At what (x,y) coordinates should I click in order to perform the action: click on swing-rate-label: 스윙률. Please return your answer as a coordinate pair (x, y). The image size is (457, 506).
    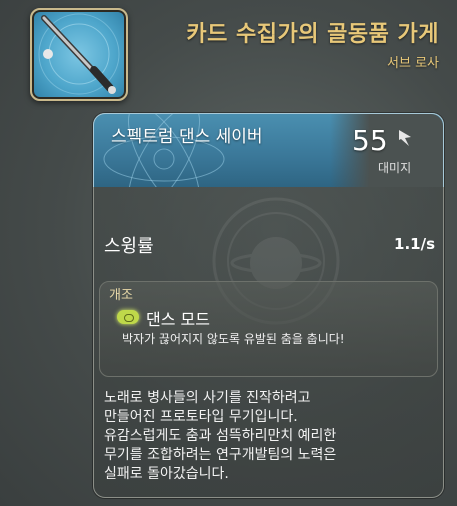
    Looking at the image, I should click on (129, 246).